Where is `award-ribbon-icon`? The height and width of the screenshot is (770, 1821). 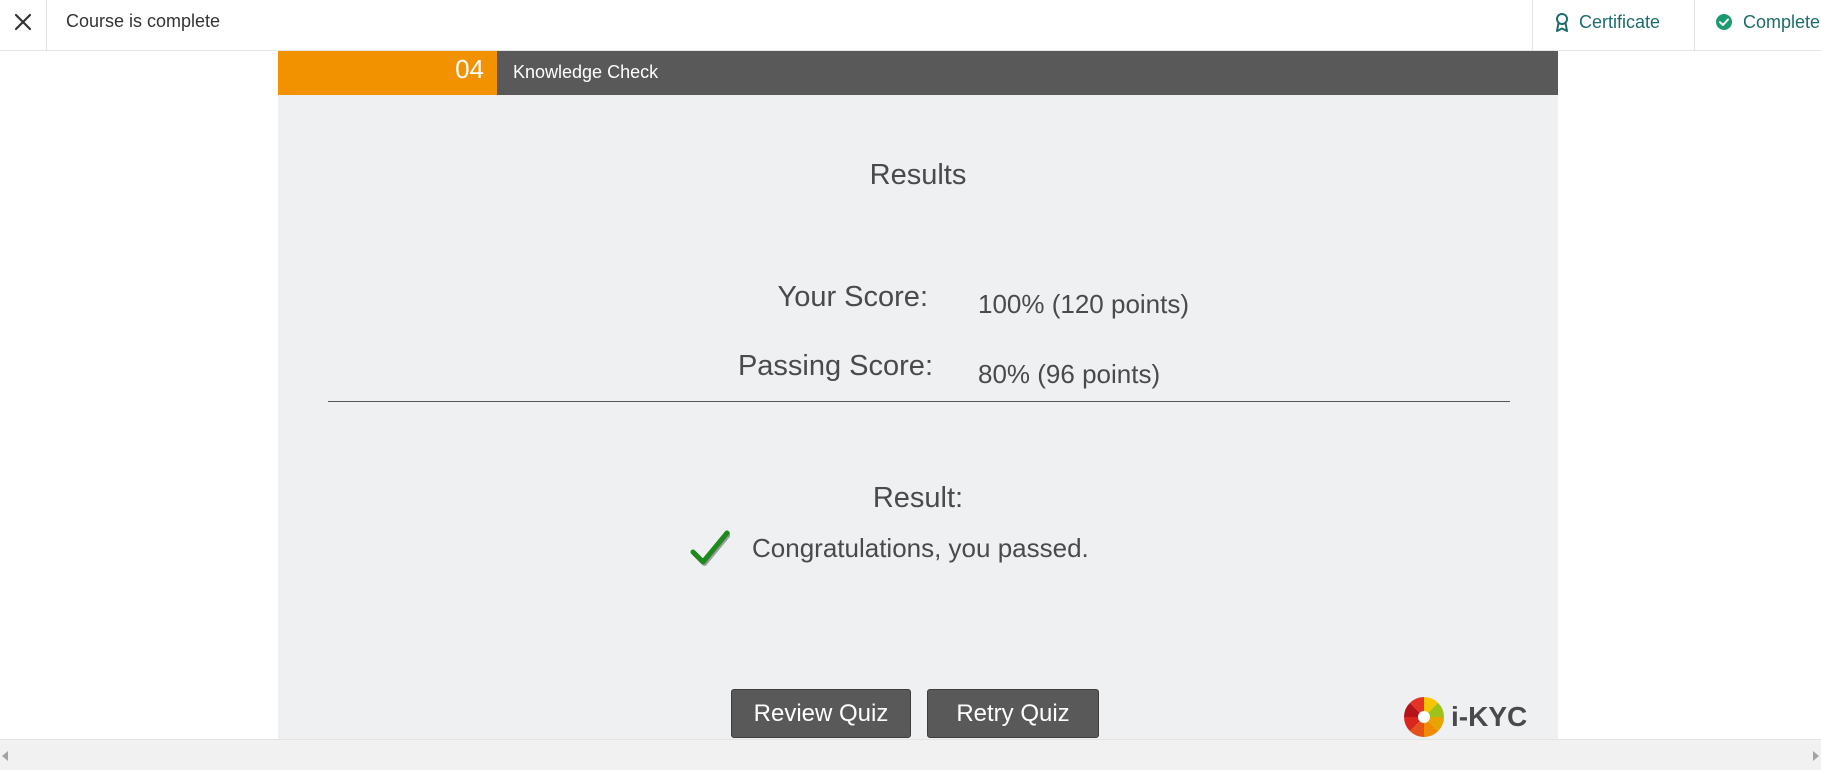
award-ribbon-icon is located at coordinates (1562, 22).